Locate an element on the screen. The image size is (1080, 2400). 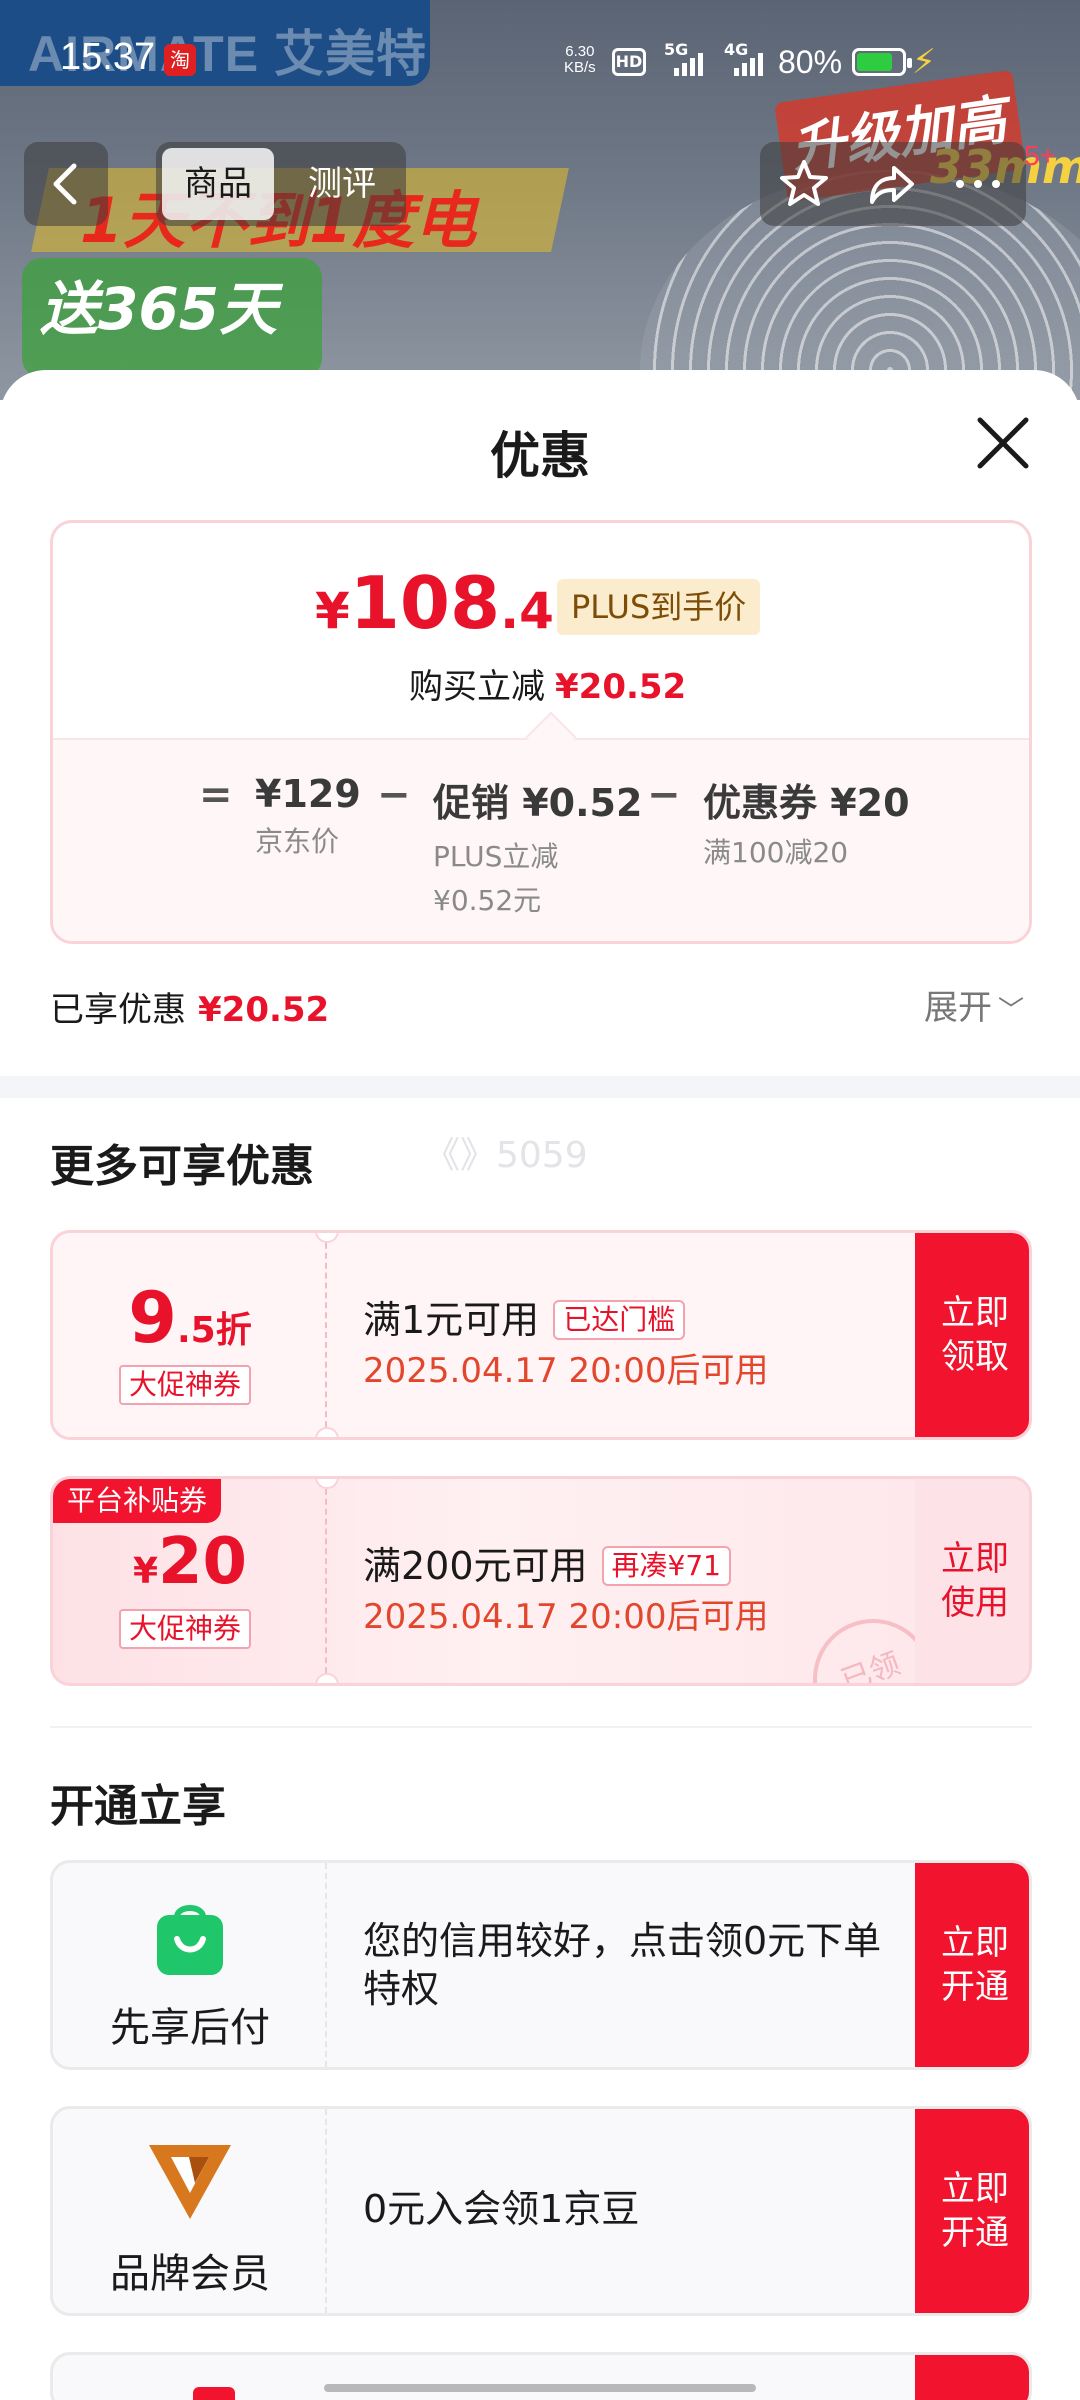
tab-product: 商品 is located at coordinates (218, 184).